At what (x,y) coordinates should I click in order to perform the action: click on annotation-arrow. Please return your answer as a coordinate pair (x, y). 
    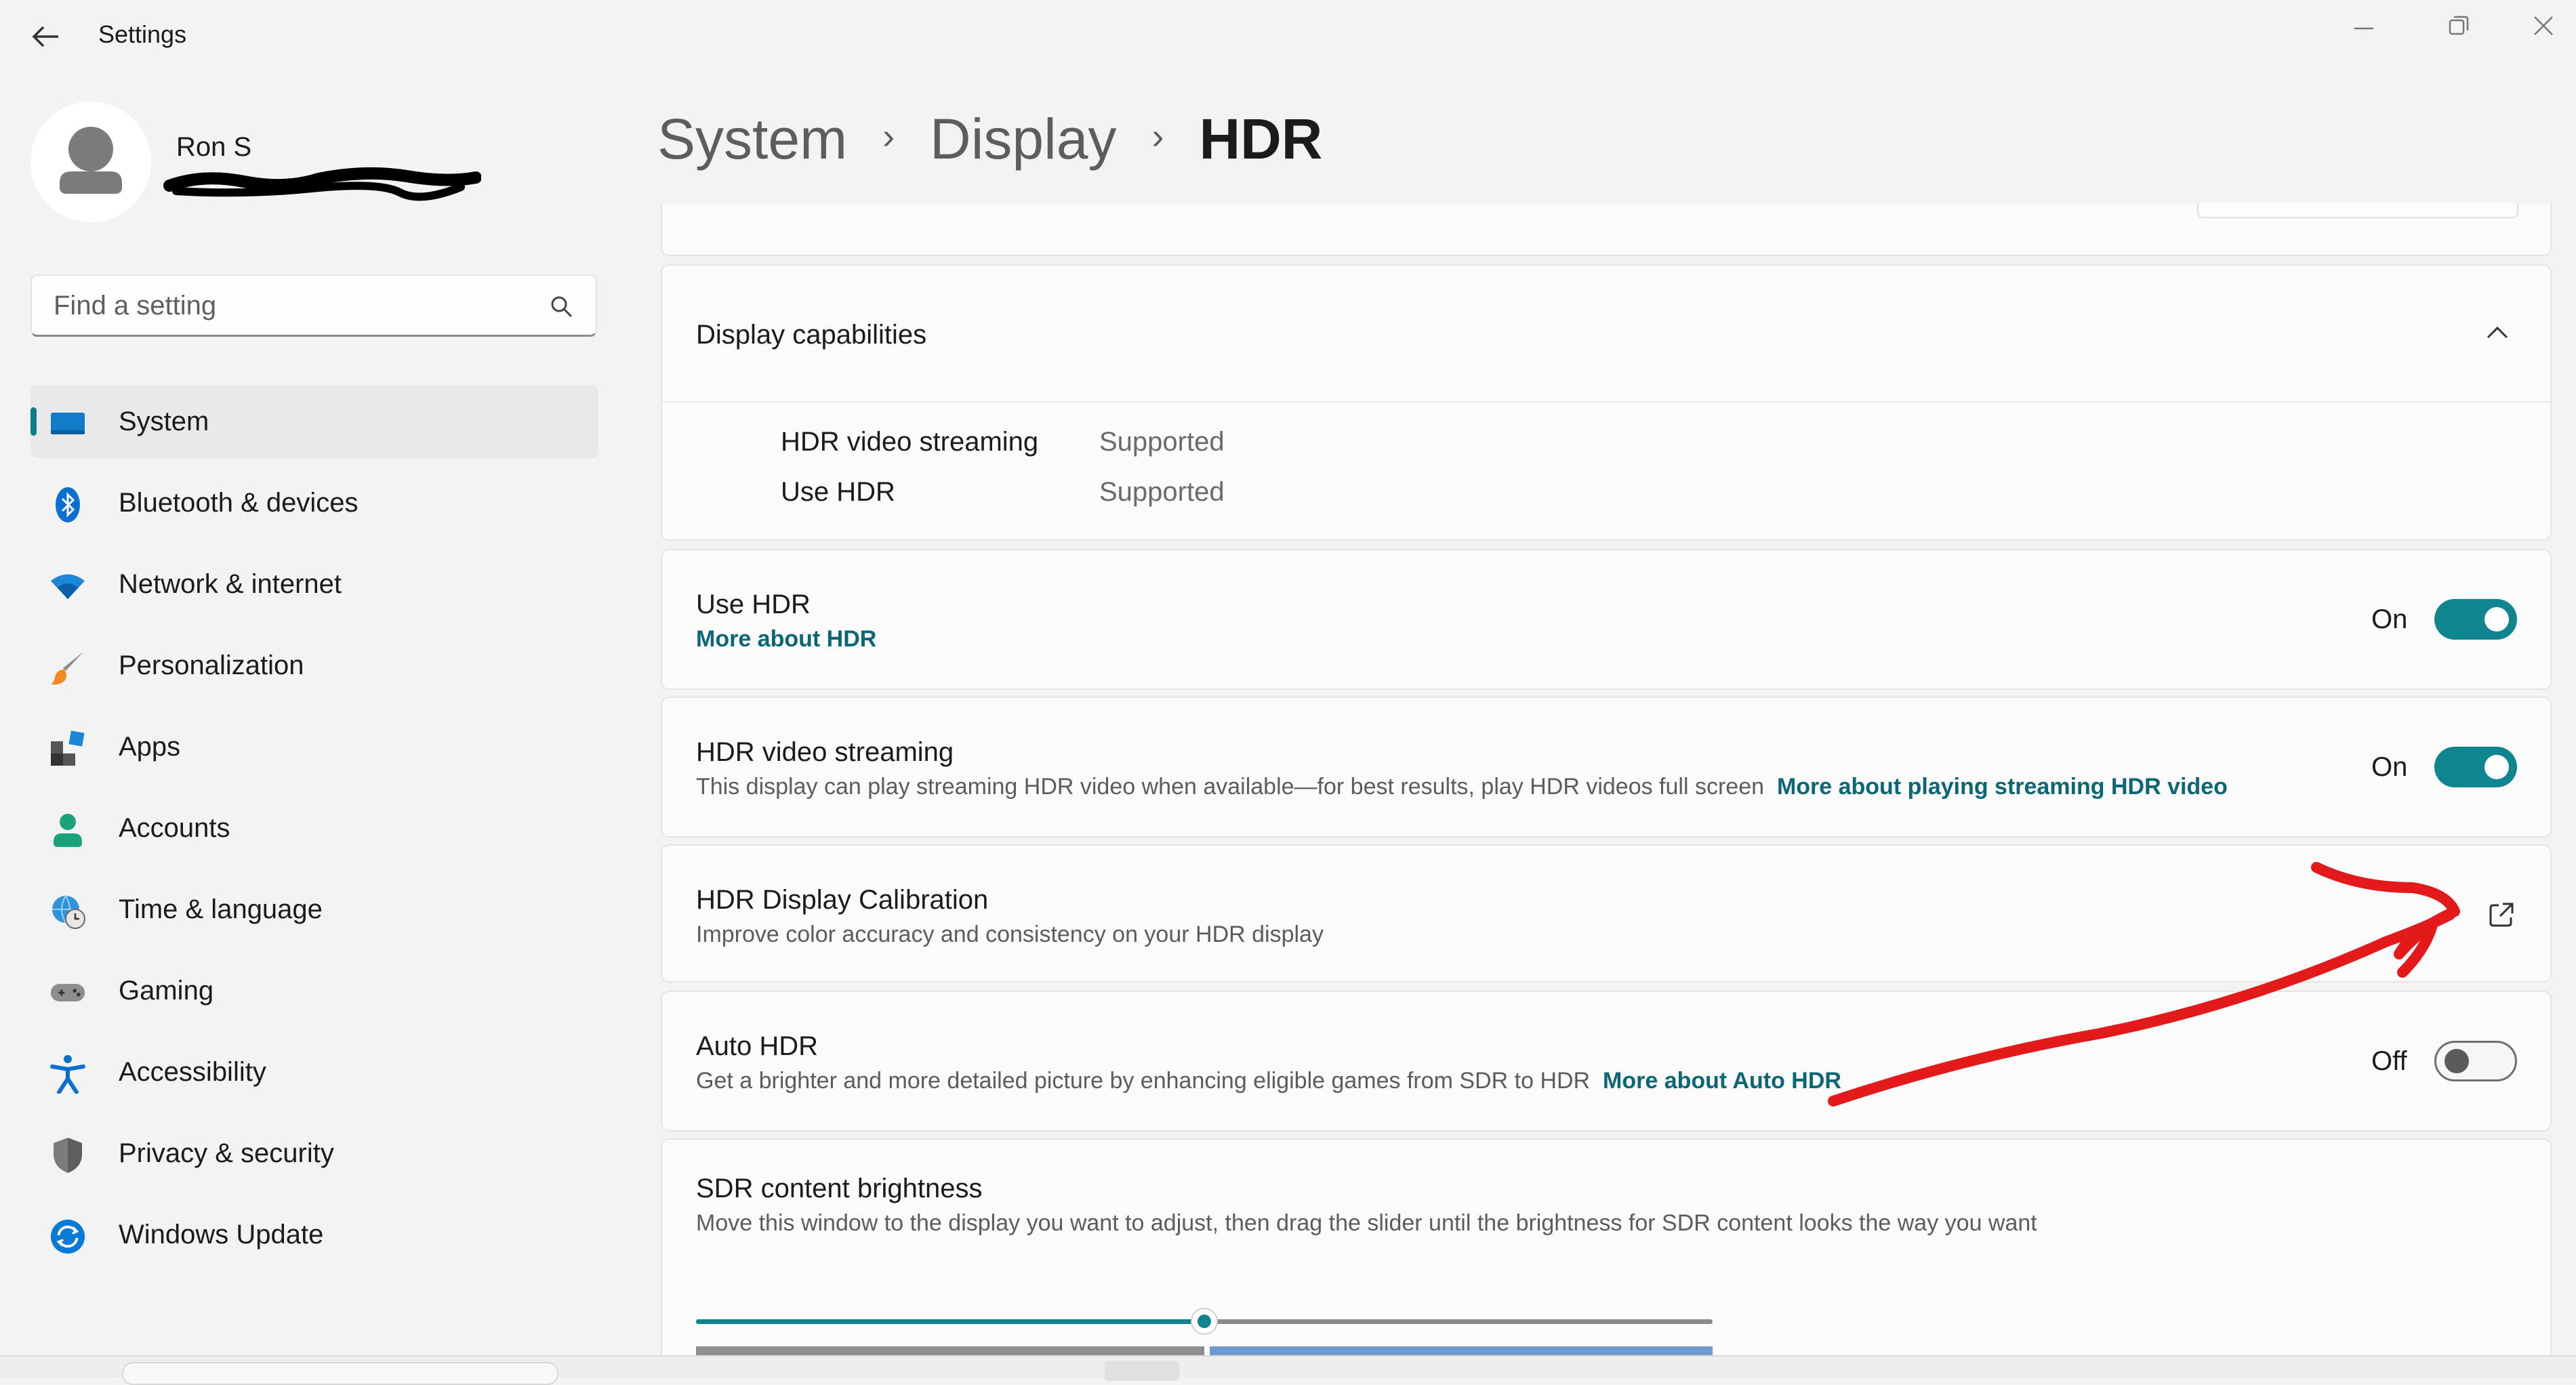
    Looking at the image, I should click on (2144, 985).